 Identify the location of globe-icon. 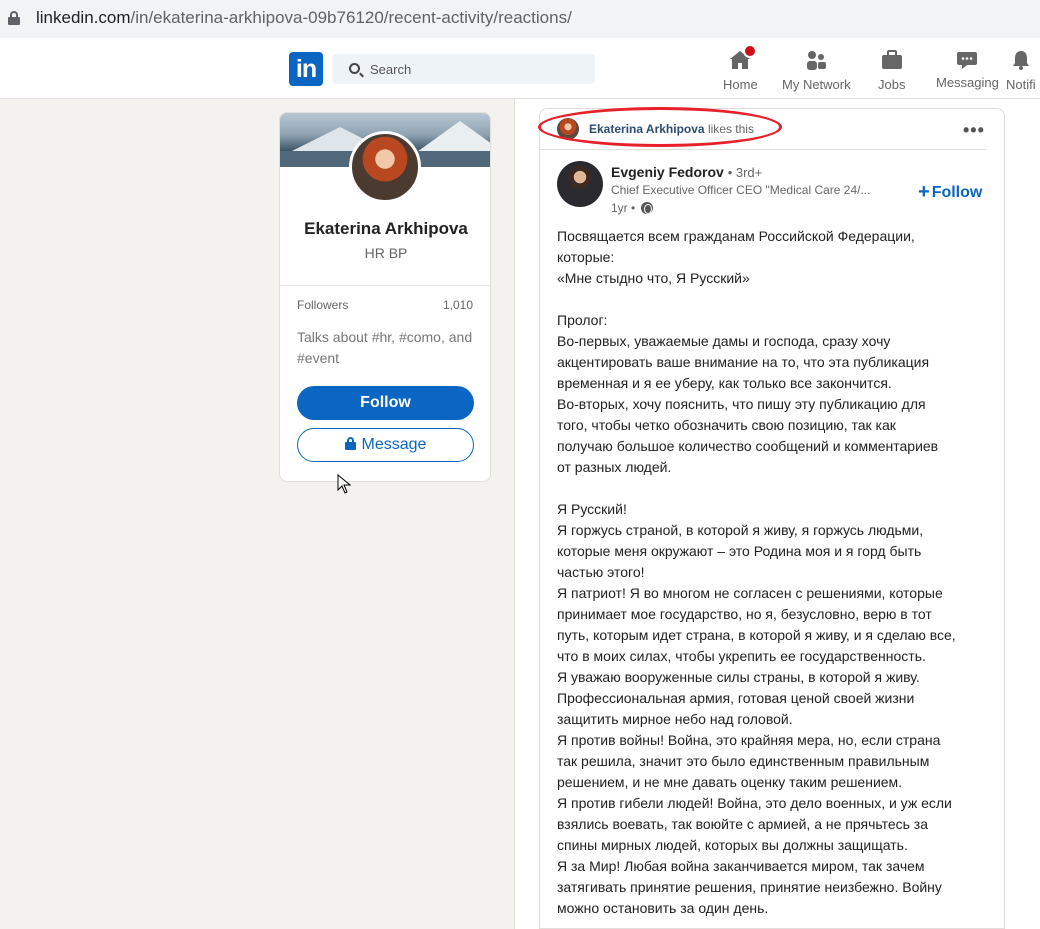
(646, 208).